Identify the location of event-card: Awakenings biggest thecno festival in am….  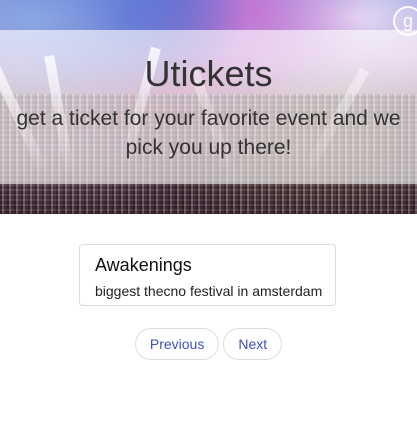
(207, 275).